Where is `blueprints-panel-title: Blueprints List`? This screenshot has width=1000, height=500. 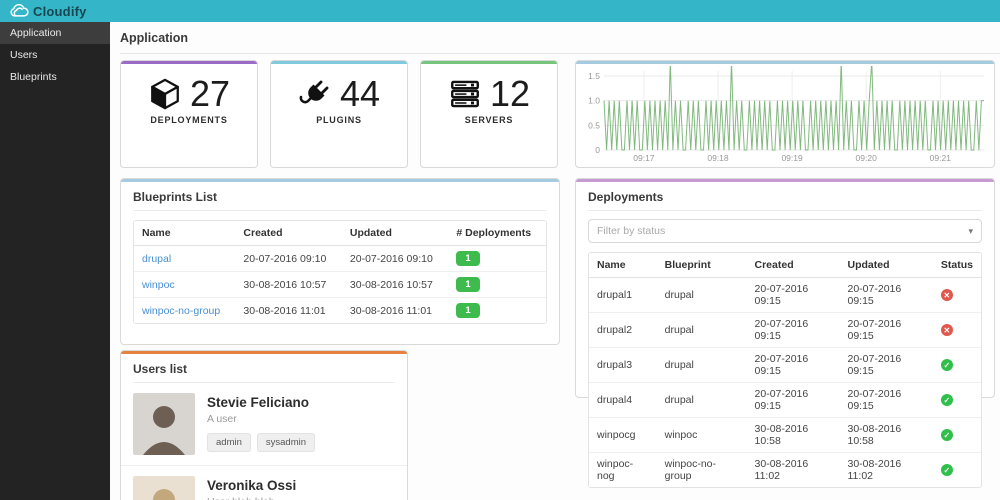 blueprints-panel-title: Blueprints List is located at coordinates (175, 197).